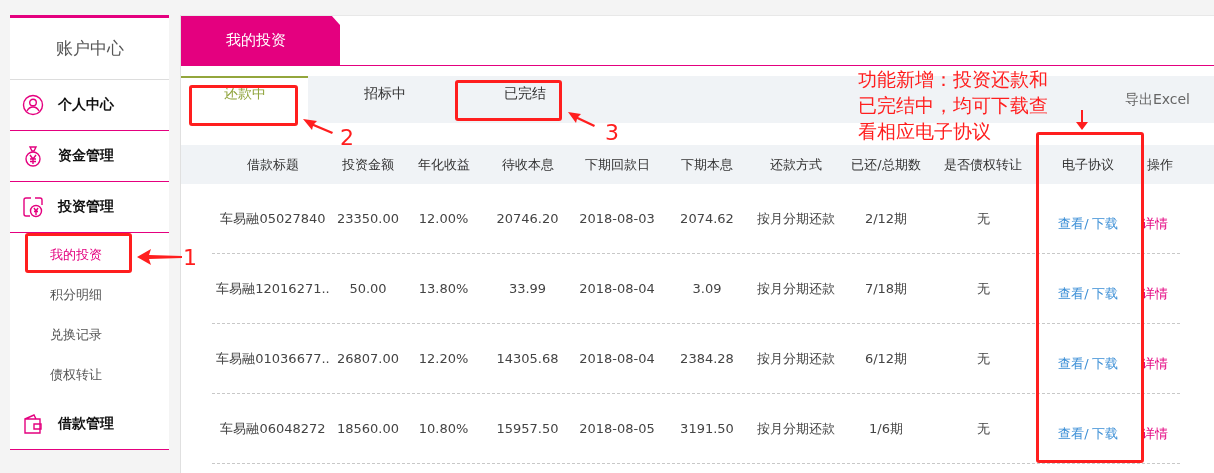  I want to click on table-cell-text: 车易融05027840, so click(273, 218).